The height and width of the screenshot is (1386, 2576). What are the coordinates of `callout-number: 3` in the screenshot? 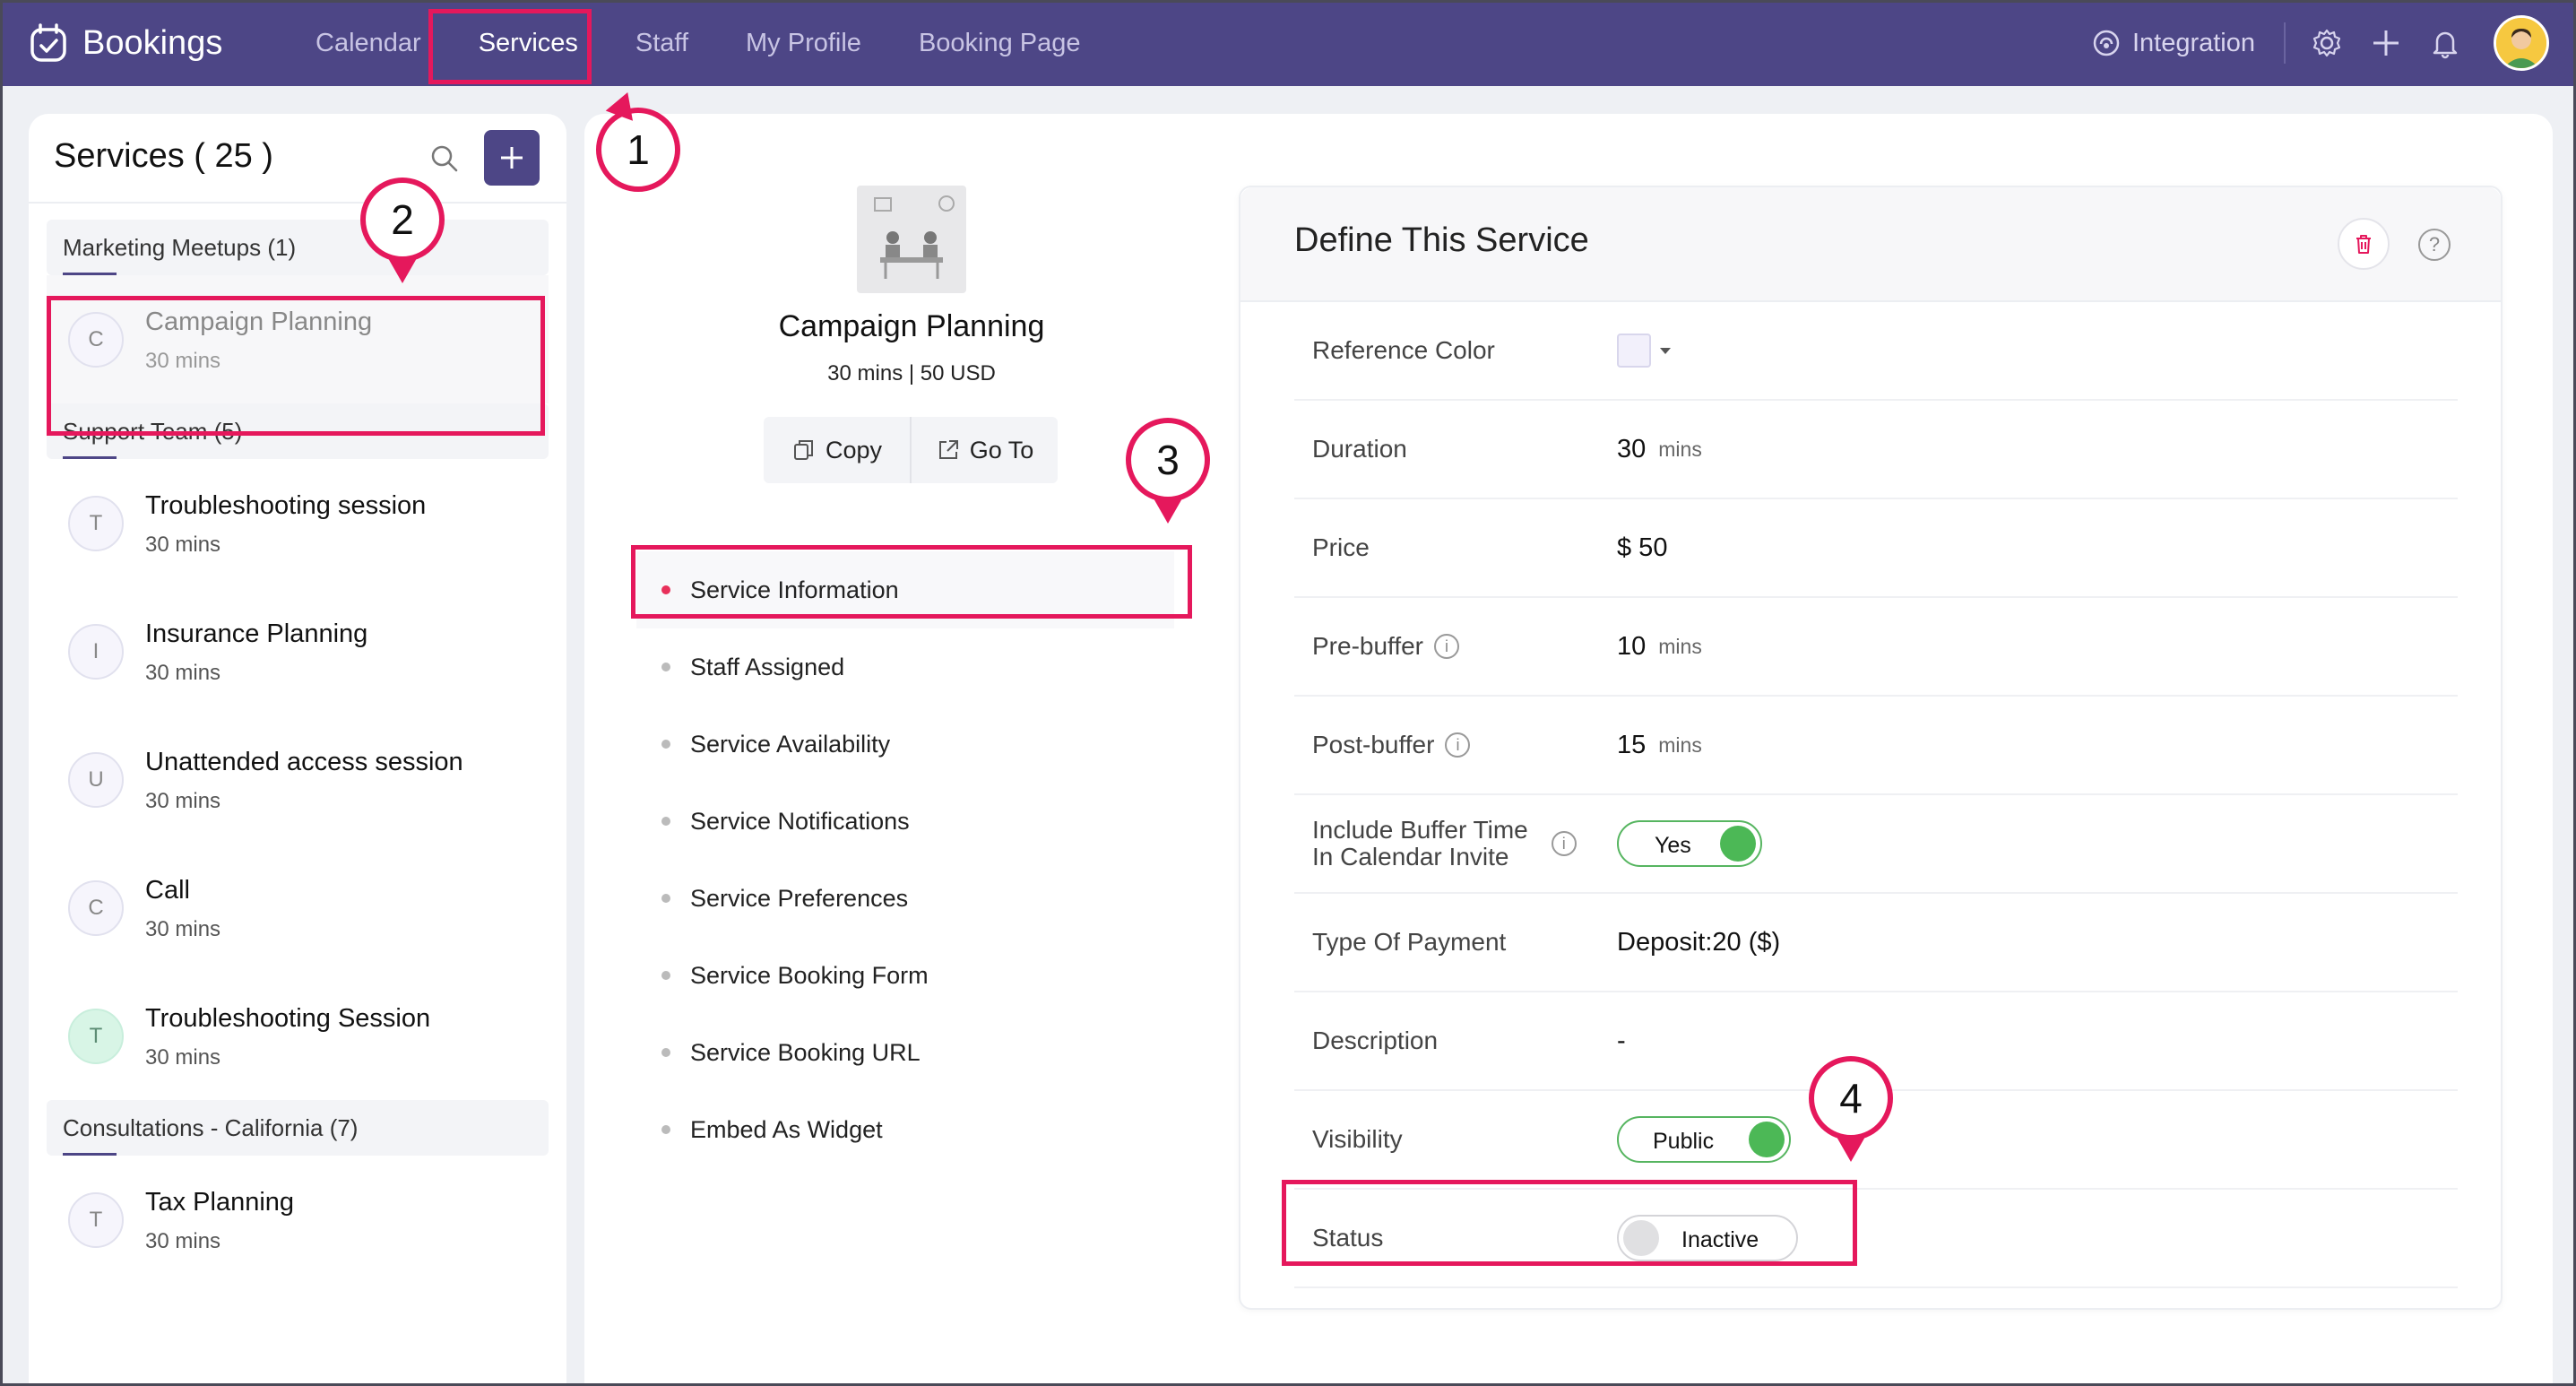 It's located at (1168, 460).